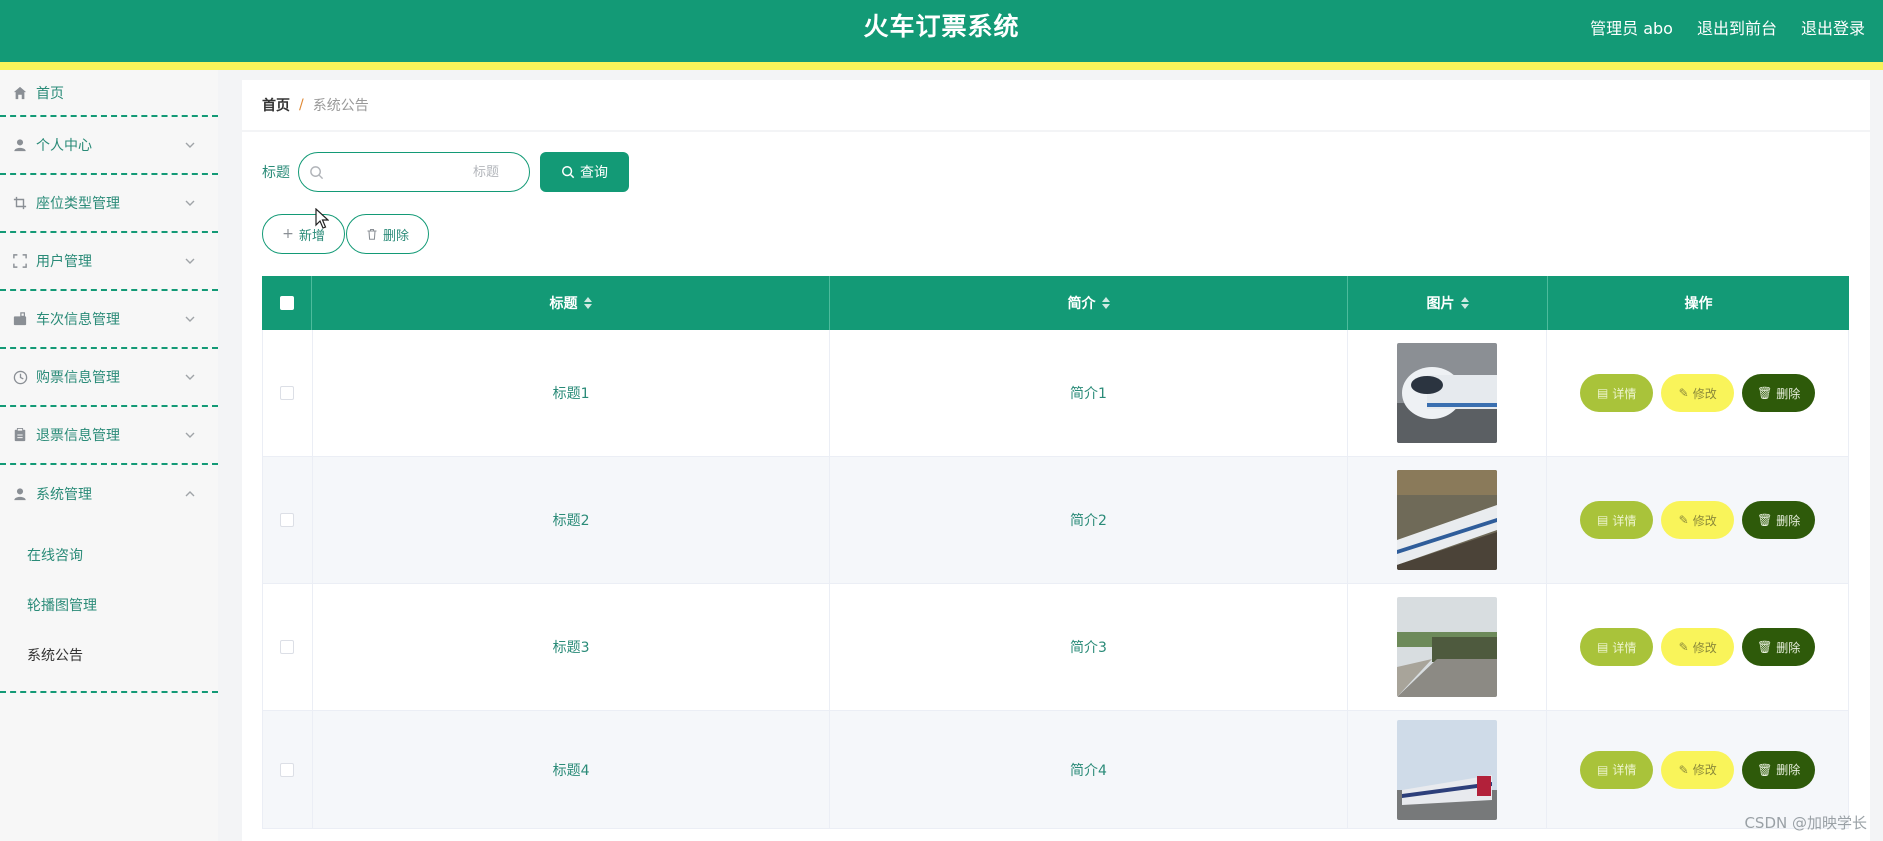  Describe the element at coordinates (78, 378) in the screenshot. I see `sidebar-item-label: 购票信息管理` at that location.